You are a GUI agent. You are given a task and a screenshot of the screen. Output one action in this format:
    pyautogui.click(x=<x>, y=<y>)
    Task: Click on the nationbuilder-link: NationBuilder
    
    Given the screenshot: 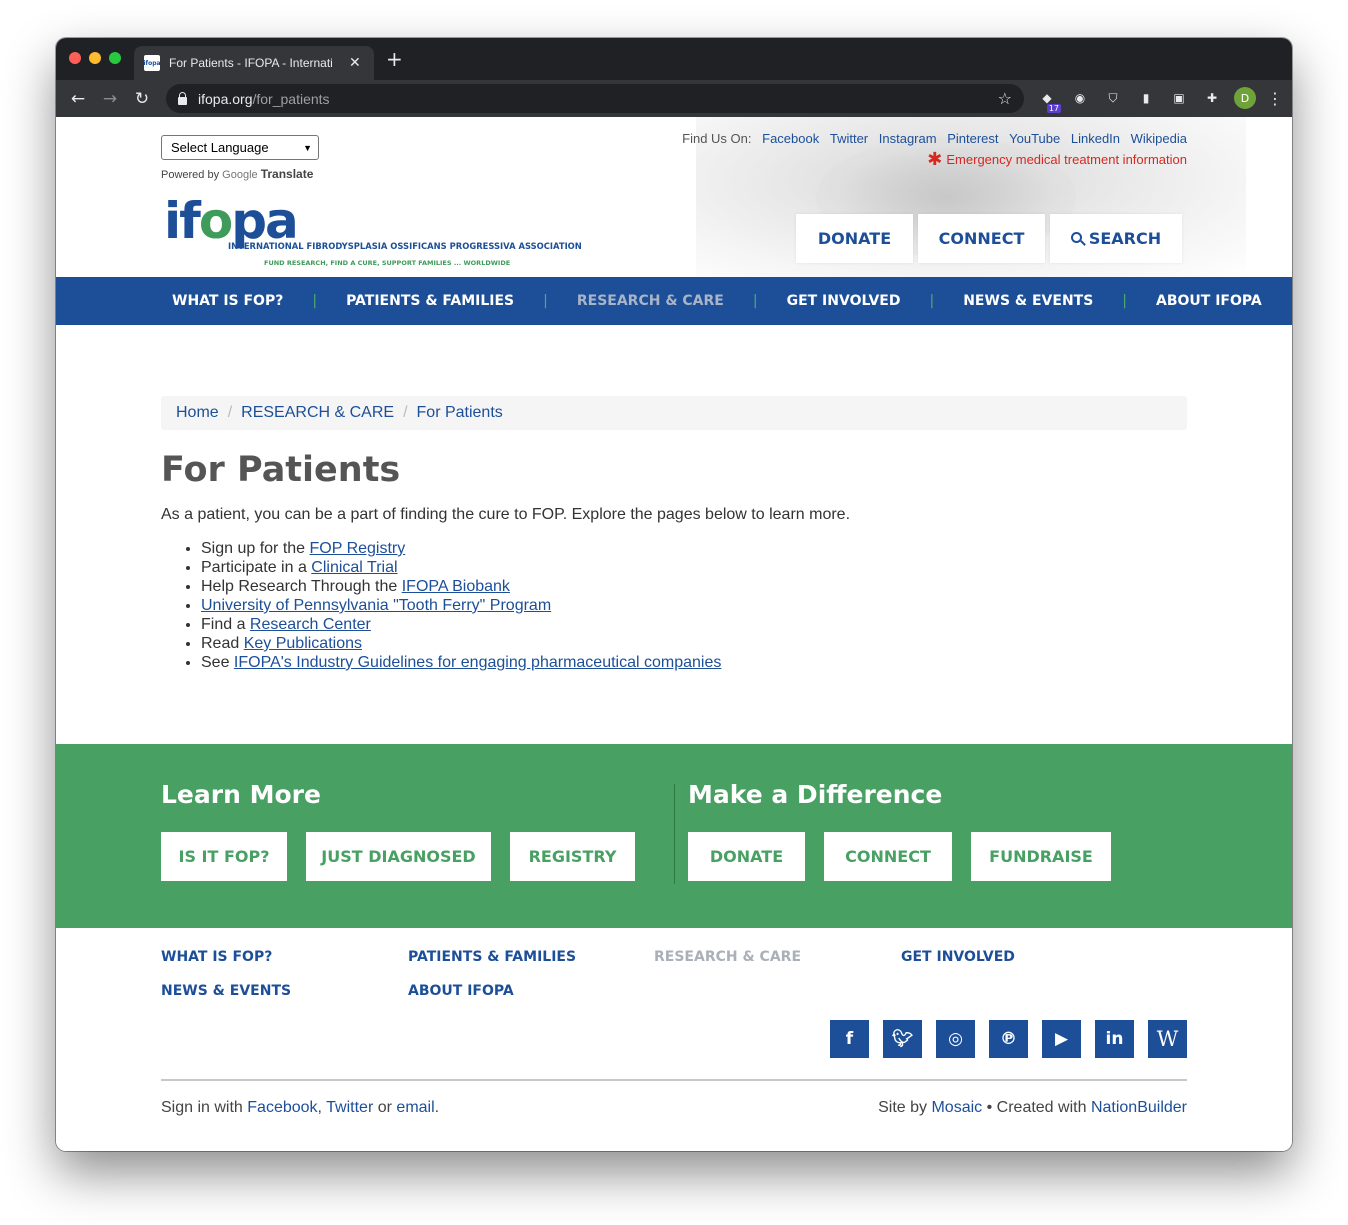 What is the action you would take?
    pyautogui.click(x=1139, y=1107)
    